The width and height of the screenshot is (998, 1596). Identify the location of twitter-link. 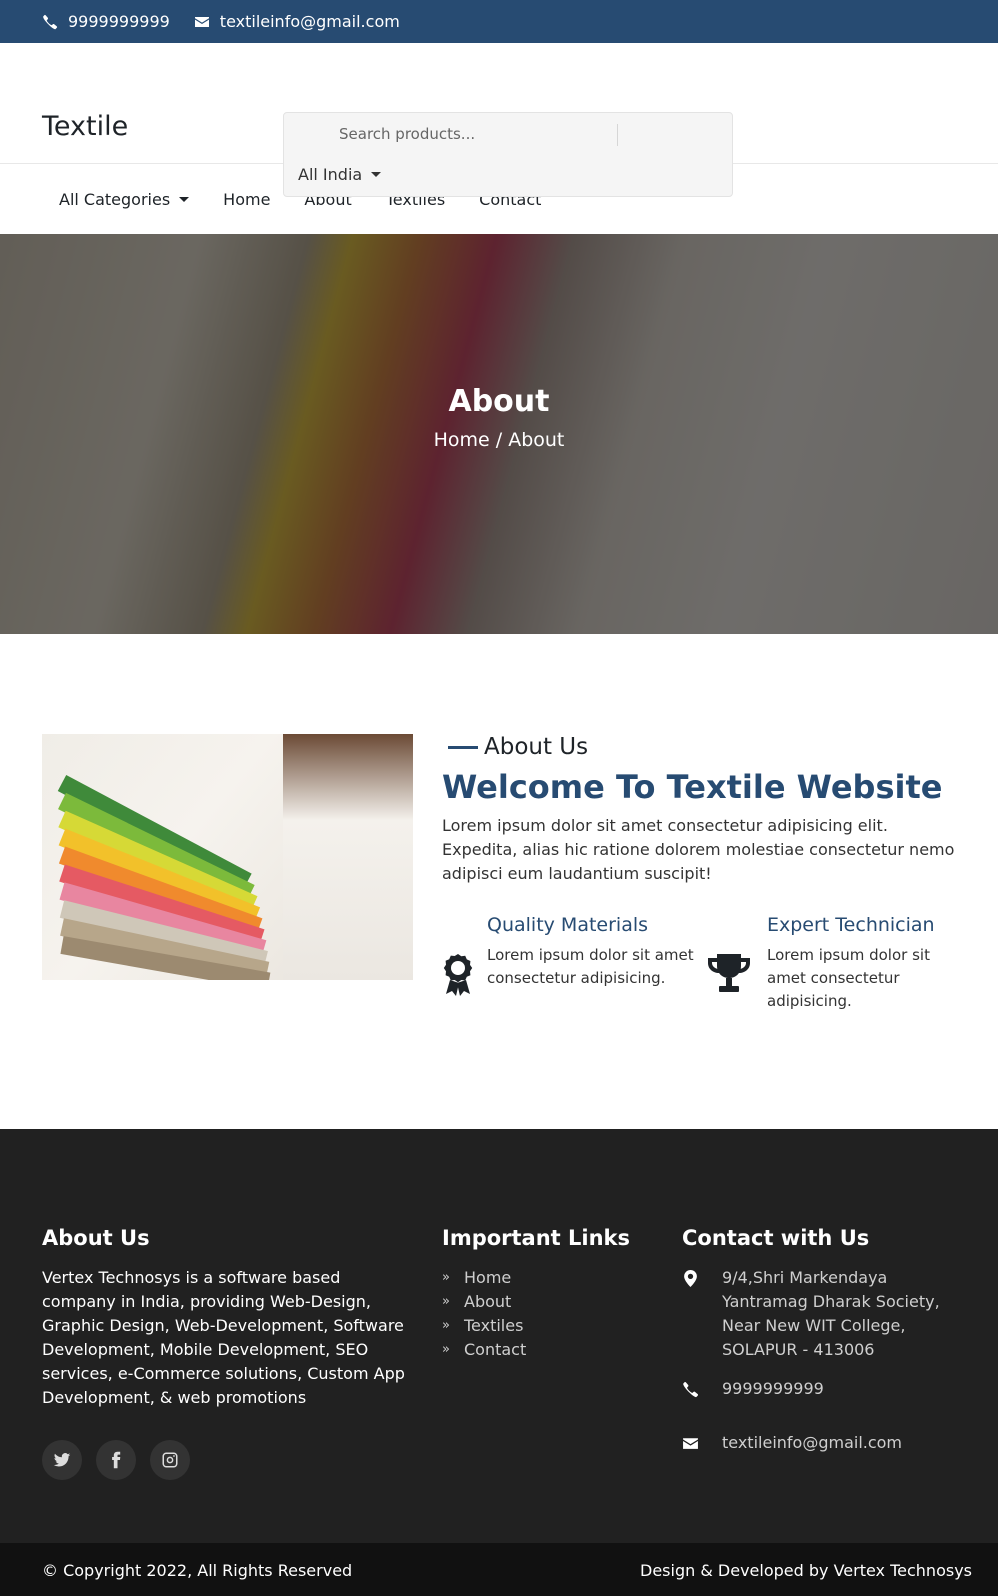
(62, 1460).